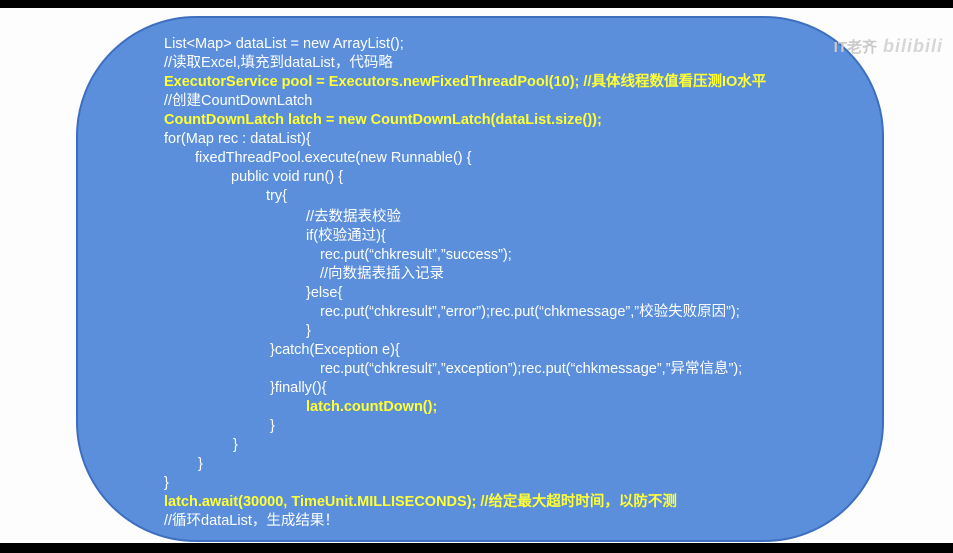 This screenshot has width=953, height=553. Describe the element at coordinates (382, 274) in the screenshot. I see `code-line: //向数据表插入记录` at that location.